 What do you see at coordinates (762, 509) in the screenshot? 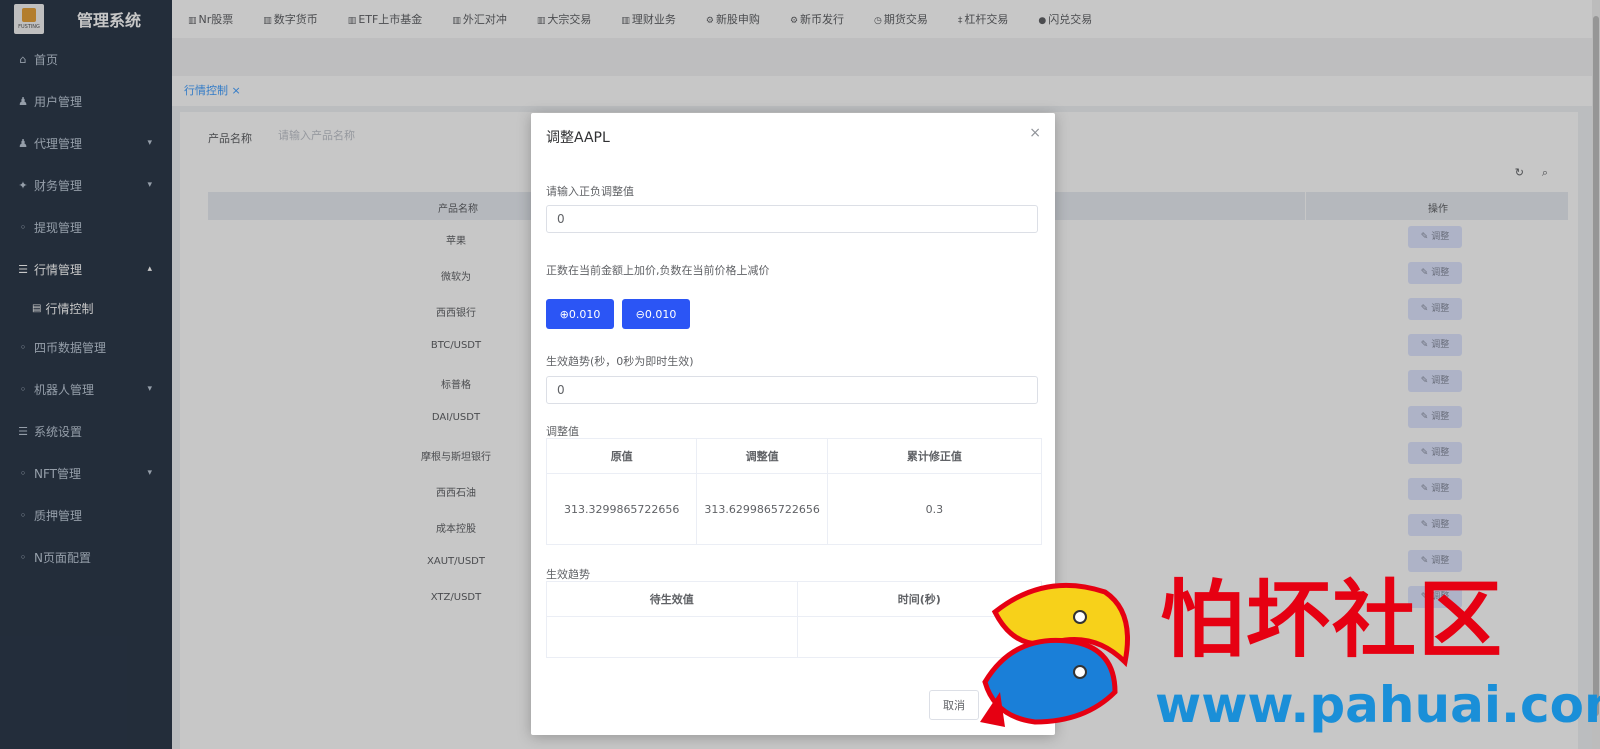
I see `table-cell: 313.6299865722656` at bounding box center [762, 509].